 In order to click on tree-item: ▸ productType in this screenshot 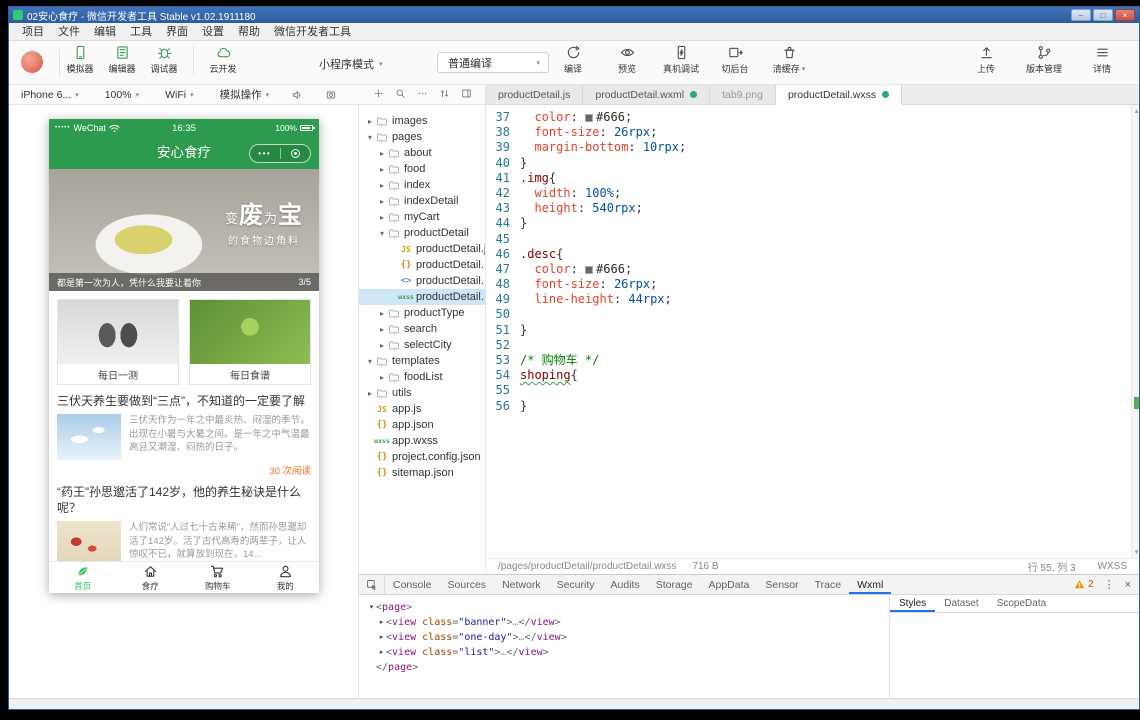, I will do `click(422, 313)`.